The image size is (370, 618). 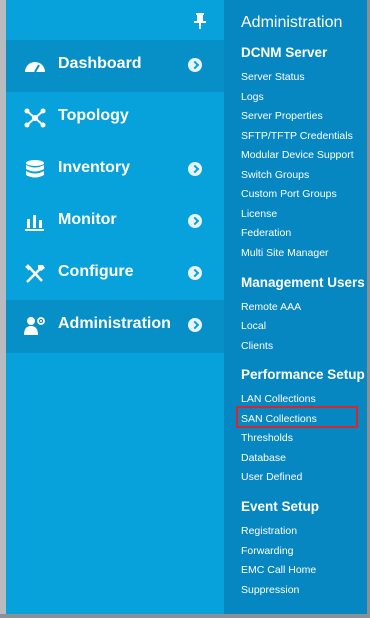 What do you see at coordinates (280, 506) in the screenshot?
I see `section-heading-event-setup: Event Setup` at bounding box center [280, 506].